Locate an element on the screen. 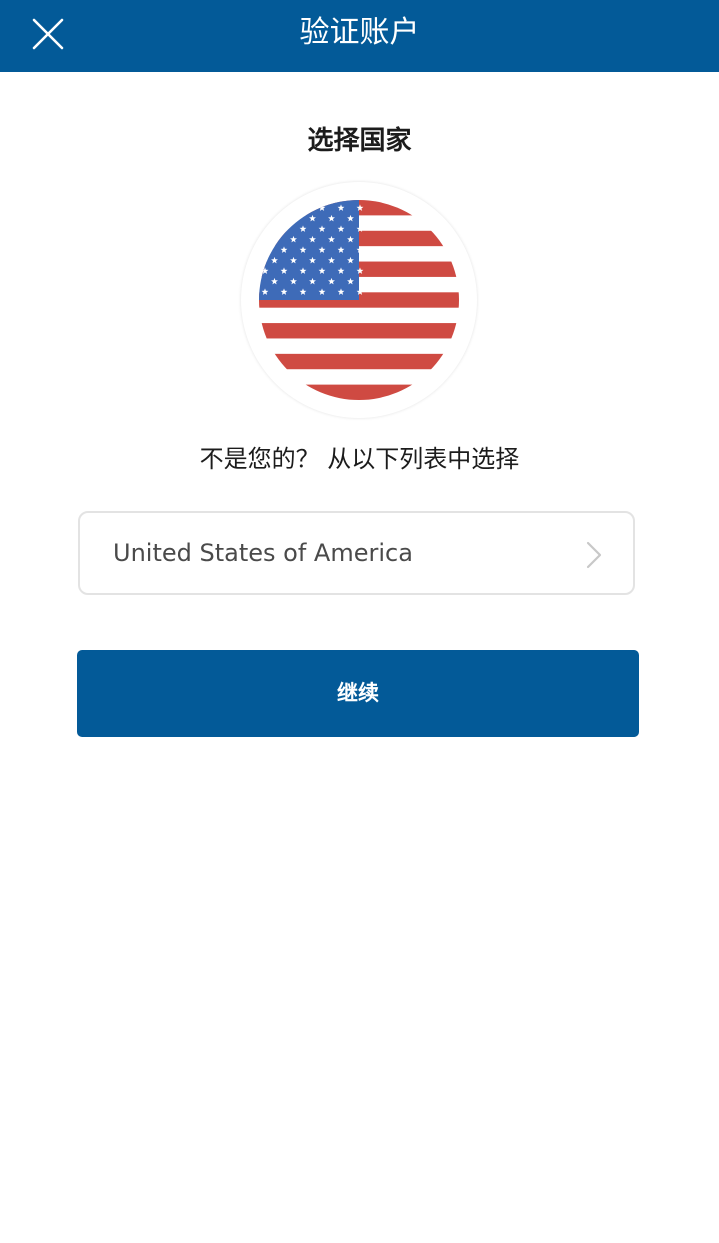 The width and height of the screenshot is (719, 1243). header-bar: 验证账户 is located at coordinates (359, 36).